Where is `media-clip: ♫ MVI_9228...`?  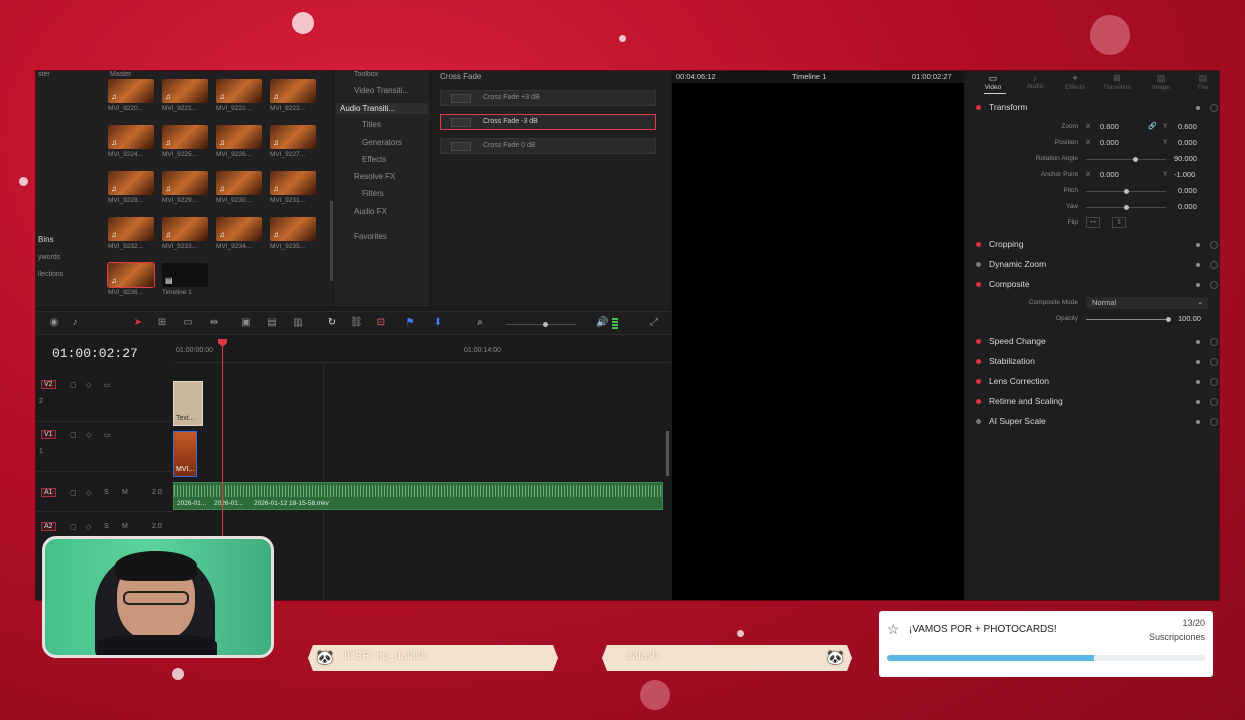 media-clip: ♫ MVI_9228... is located at coordinates (131, 189).